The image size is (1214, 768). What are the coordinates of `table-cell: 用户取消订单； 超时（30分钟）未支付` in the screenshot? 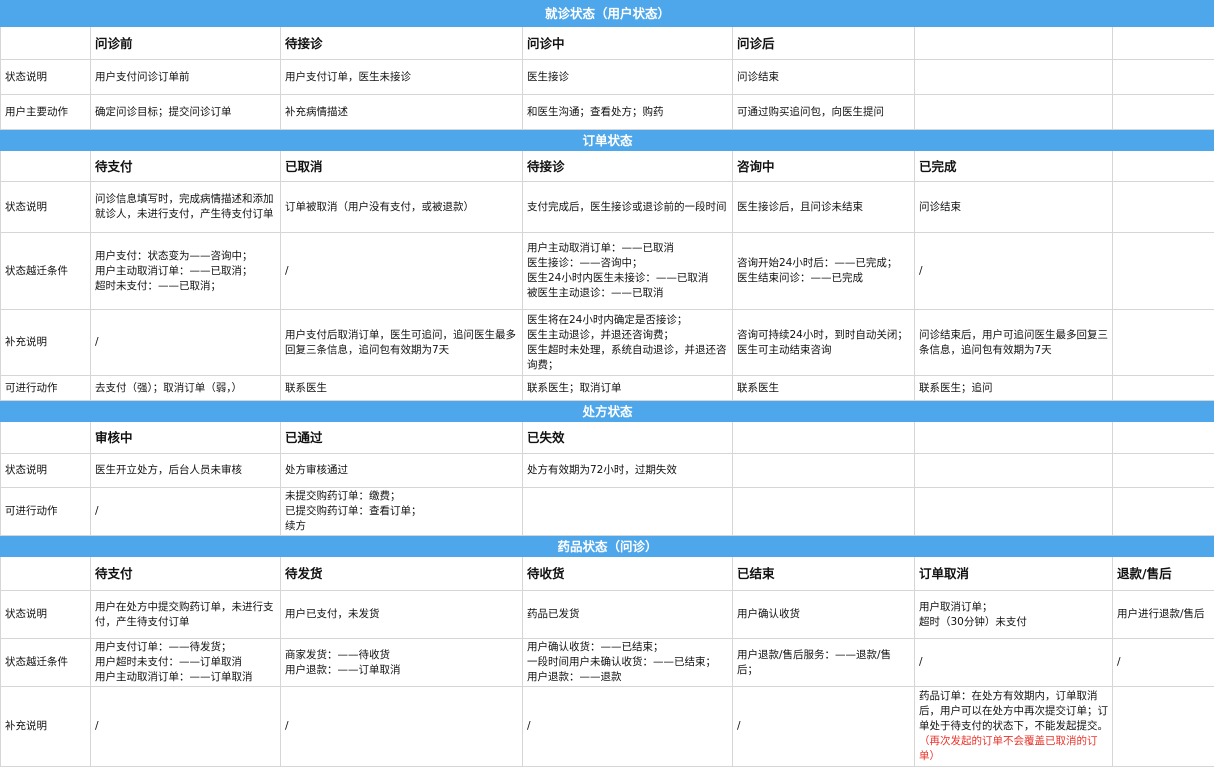 It's located at (1013, 614).